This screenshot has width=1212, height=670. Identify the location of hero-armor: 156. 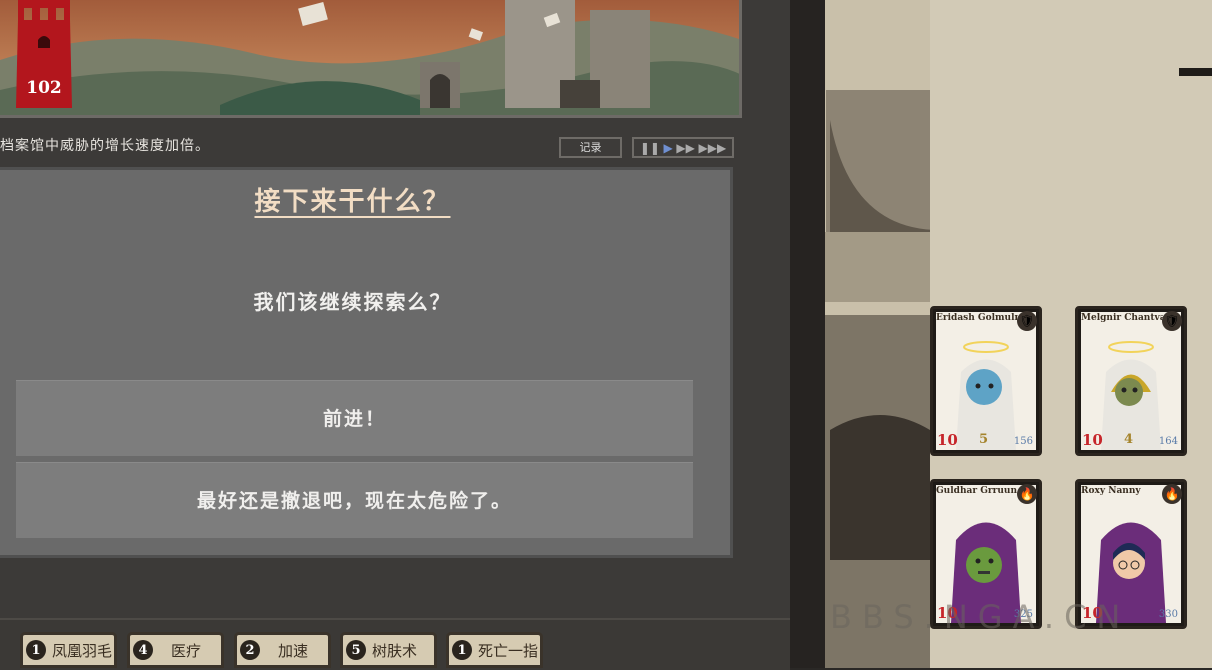
(1023, 441).